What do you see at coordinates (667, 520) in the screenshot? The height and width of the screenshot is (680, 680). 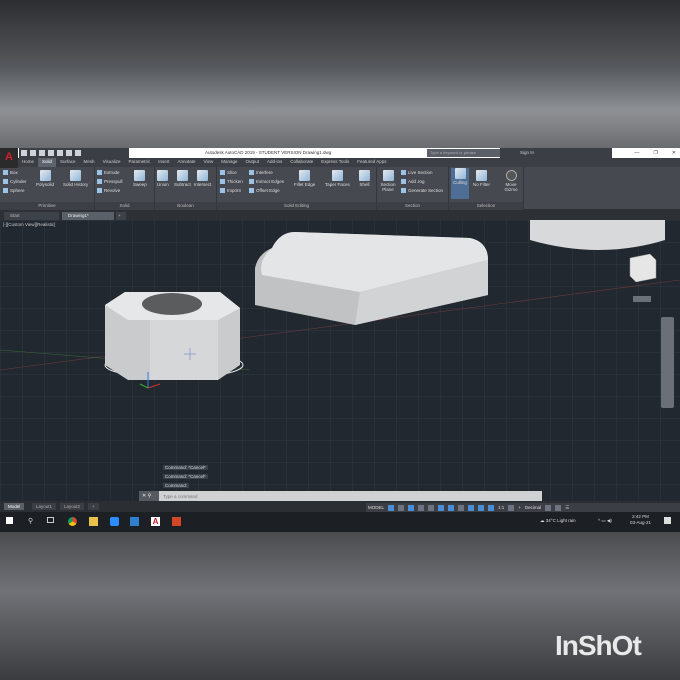 I see `notifications-icon` at bounding box center [667, 520].